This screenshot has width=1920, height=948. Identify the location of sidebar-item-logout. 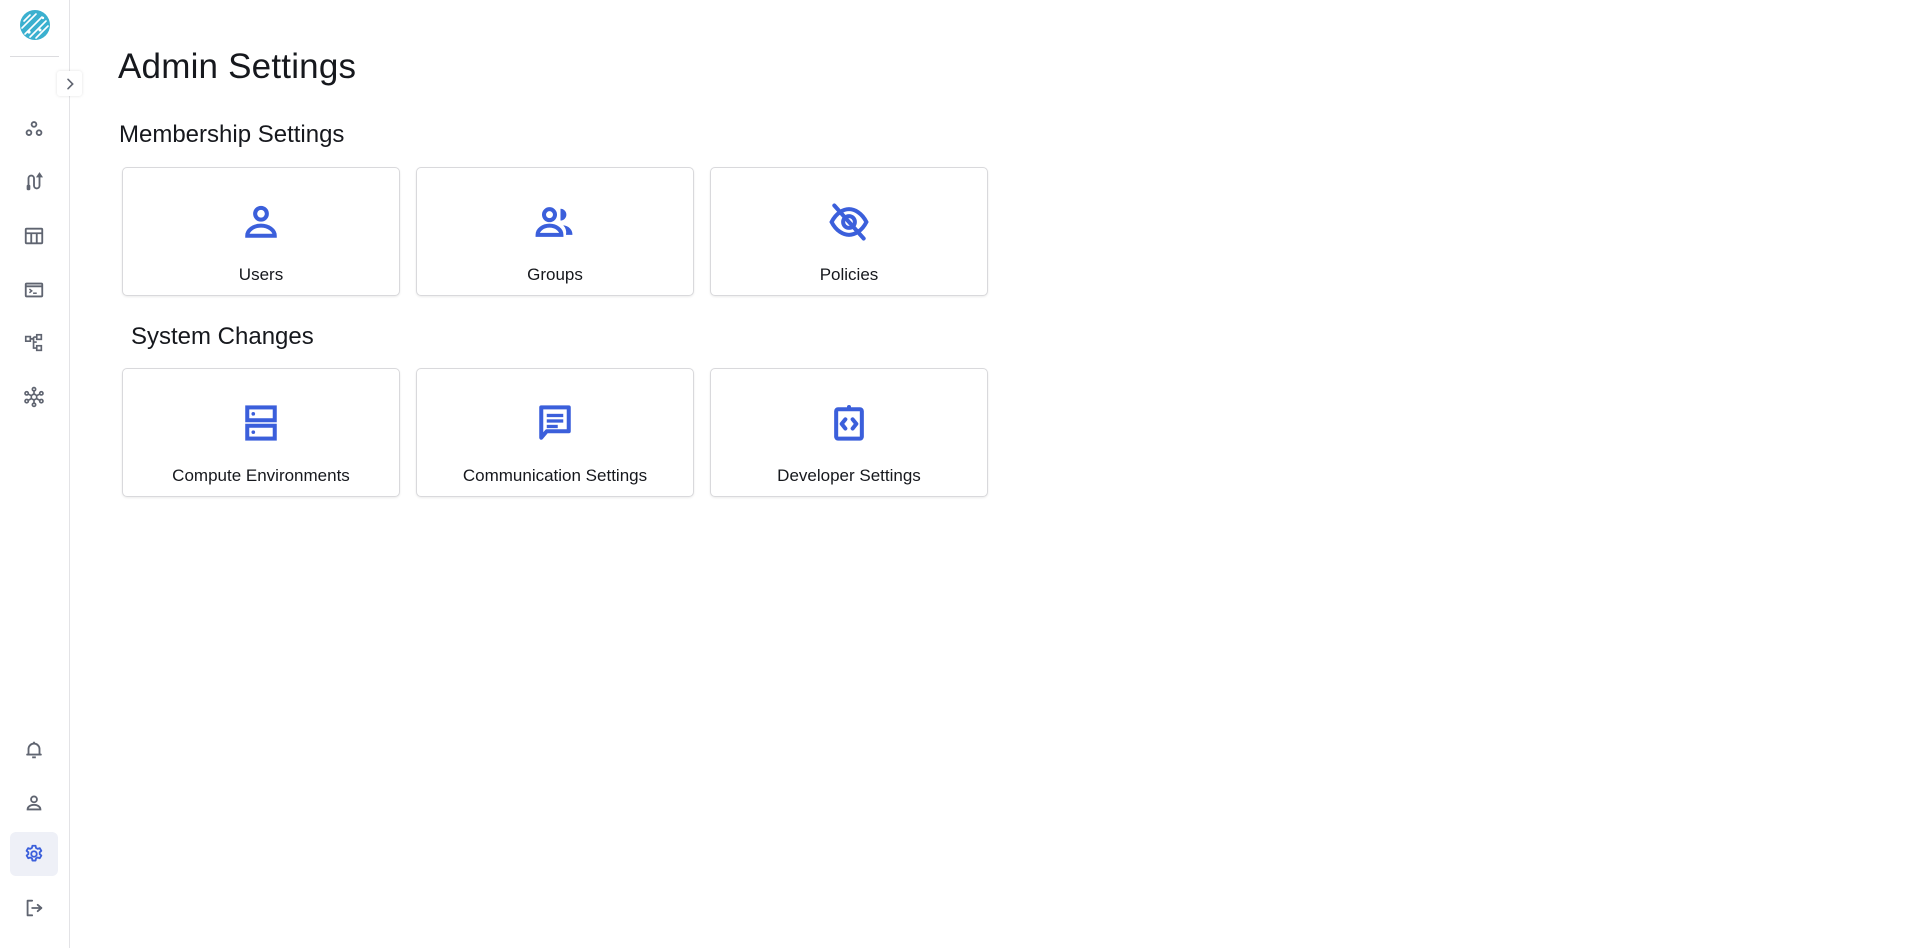
(34, 908).